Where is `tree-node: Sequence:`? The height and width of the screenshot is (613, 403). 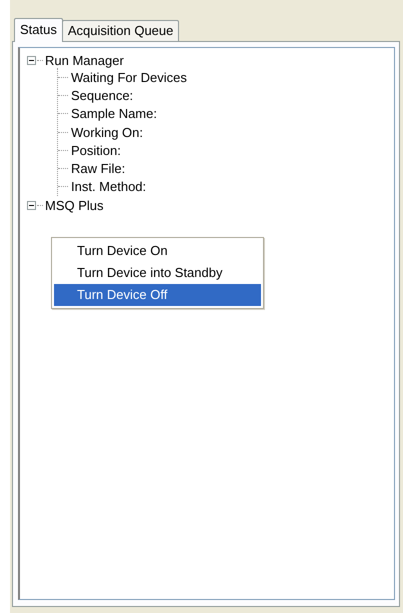 tree-node: Sequence: is located at coordinates (102, 95).